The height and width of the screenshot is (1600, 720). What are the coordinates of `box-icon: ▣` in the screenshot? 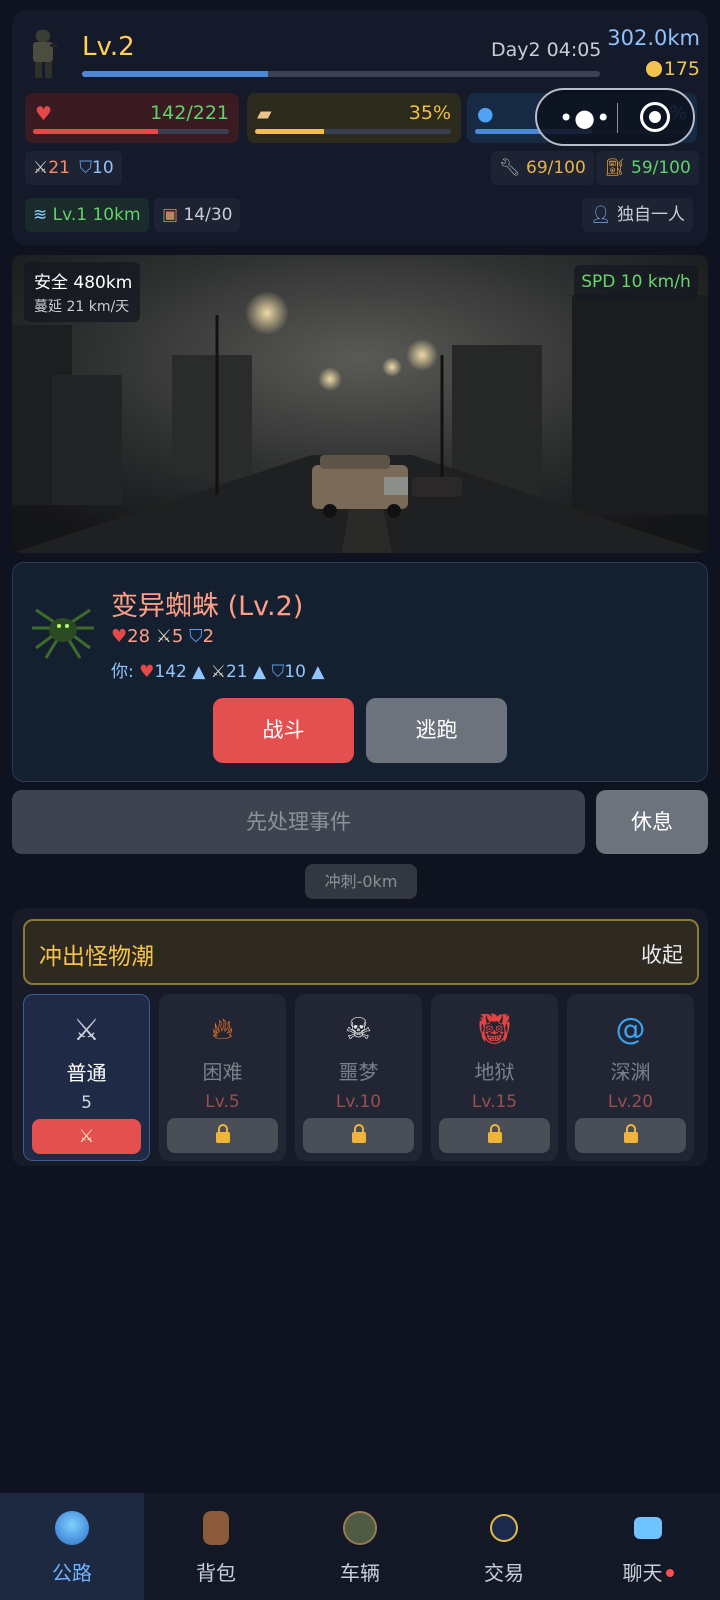 It's located at (170, 215).